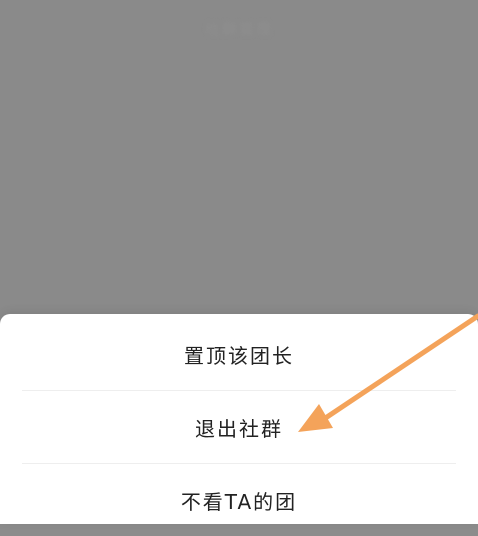 The width and height of the screenshot is (478, 536). I want to click on backdrop-page-title: 社群管理, so click(238, 29).